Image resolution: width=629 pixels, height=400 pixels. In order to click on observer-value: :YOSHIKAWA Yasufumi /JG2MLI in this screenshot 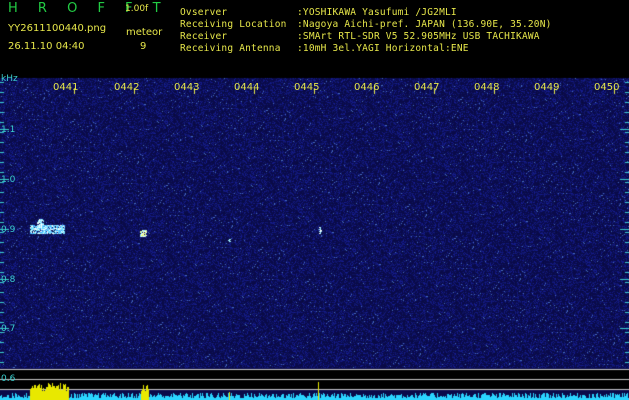, I will do `click(377, 12)`.